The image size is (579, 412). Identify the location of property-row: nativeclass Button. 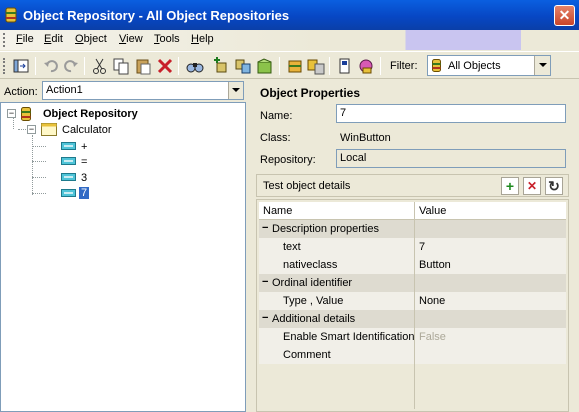
(412, 265).